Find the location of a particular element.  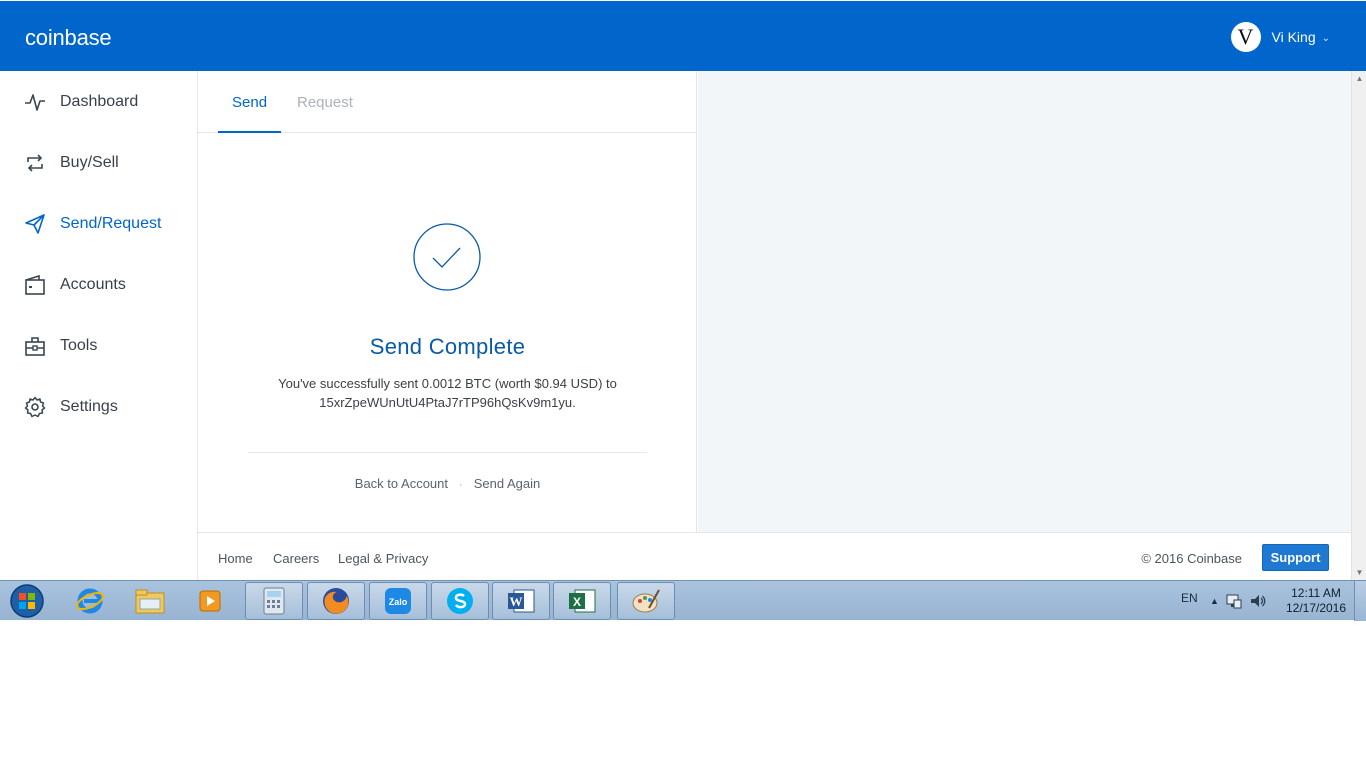

language-indicator: EN is located at coordinates (1189, 598).